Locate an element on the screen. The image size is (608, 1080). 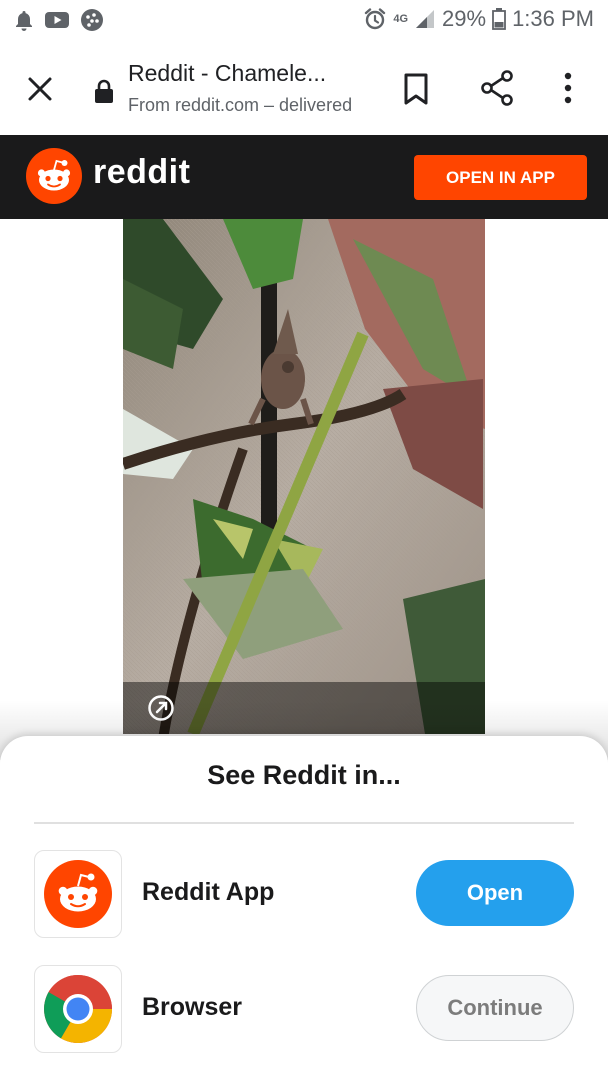
chrome-icon-box is located at coordinates (78, 1009).